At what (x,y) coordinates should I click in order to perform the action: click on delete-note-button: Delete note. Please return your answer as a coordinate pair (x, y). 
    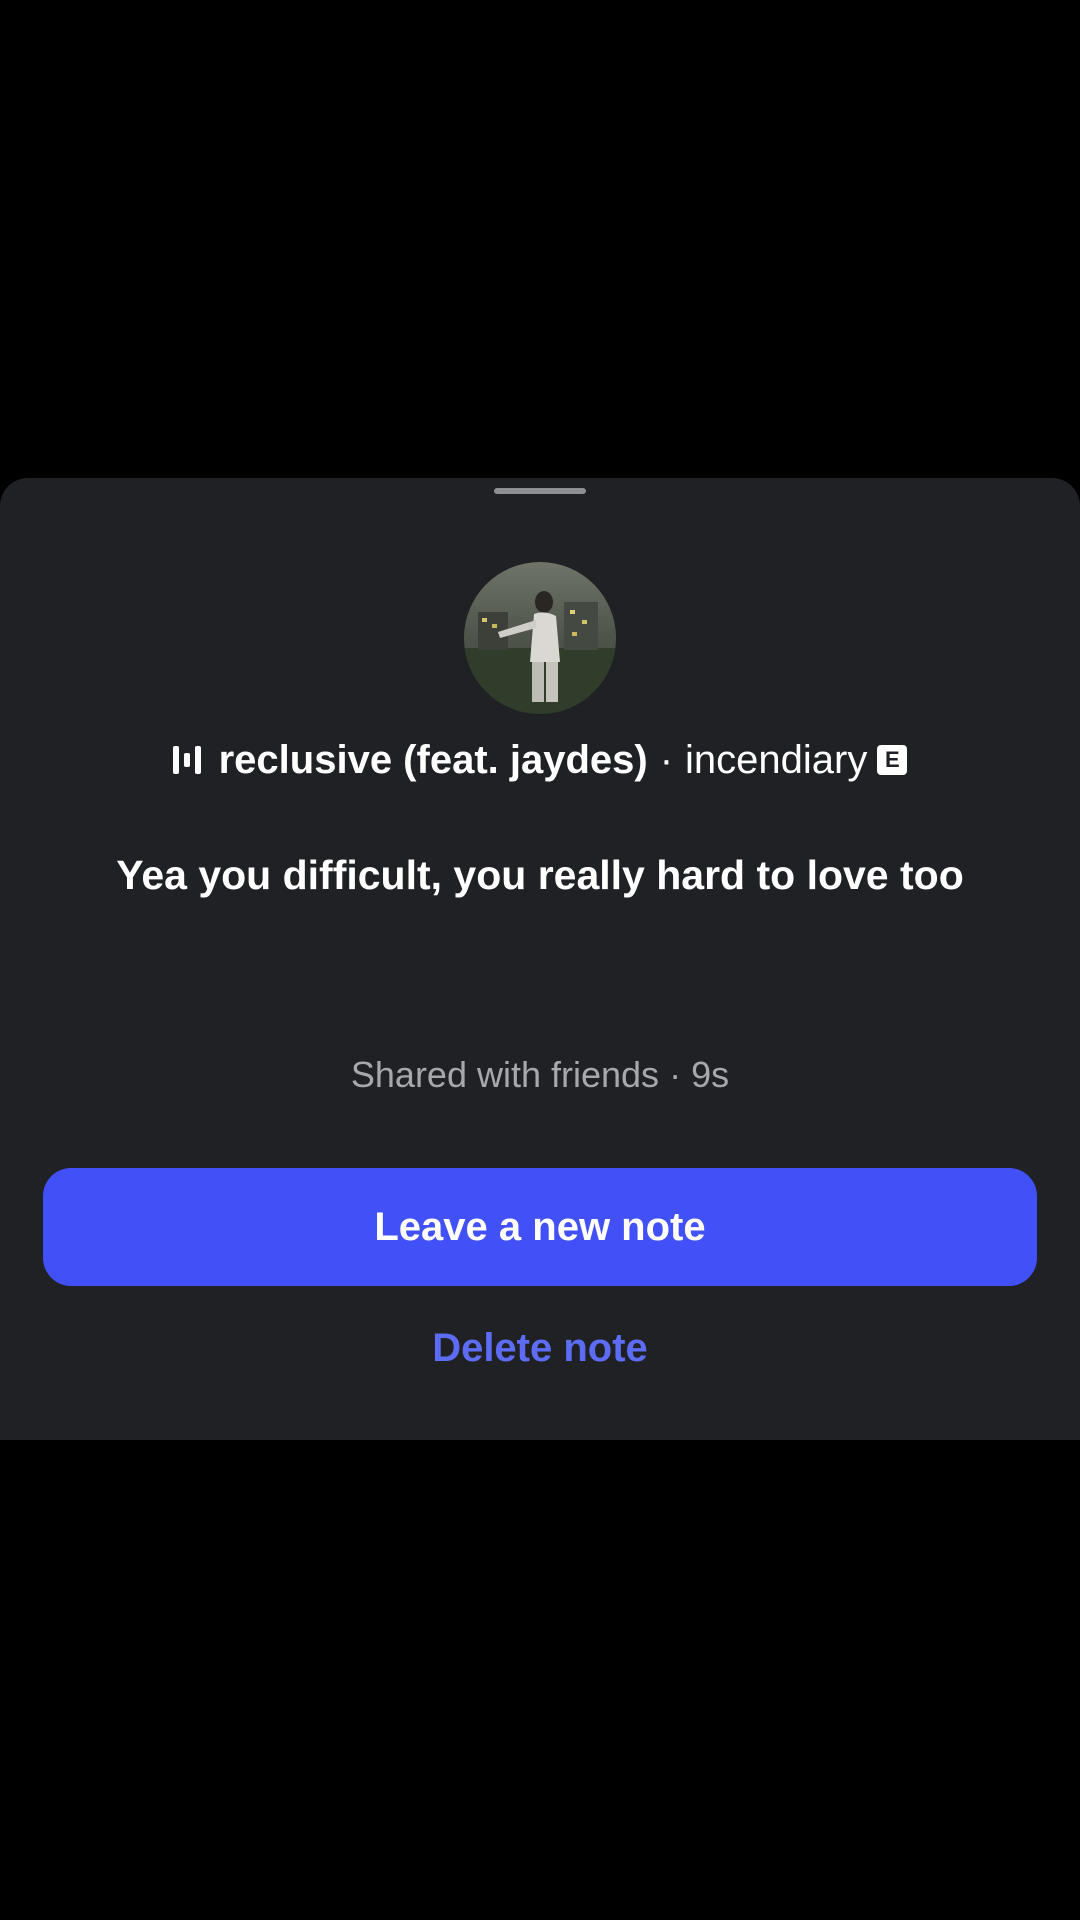
    Looking at the image, I should click on (540, 1348).